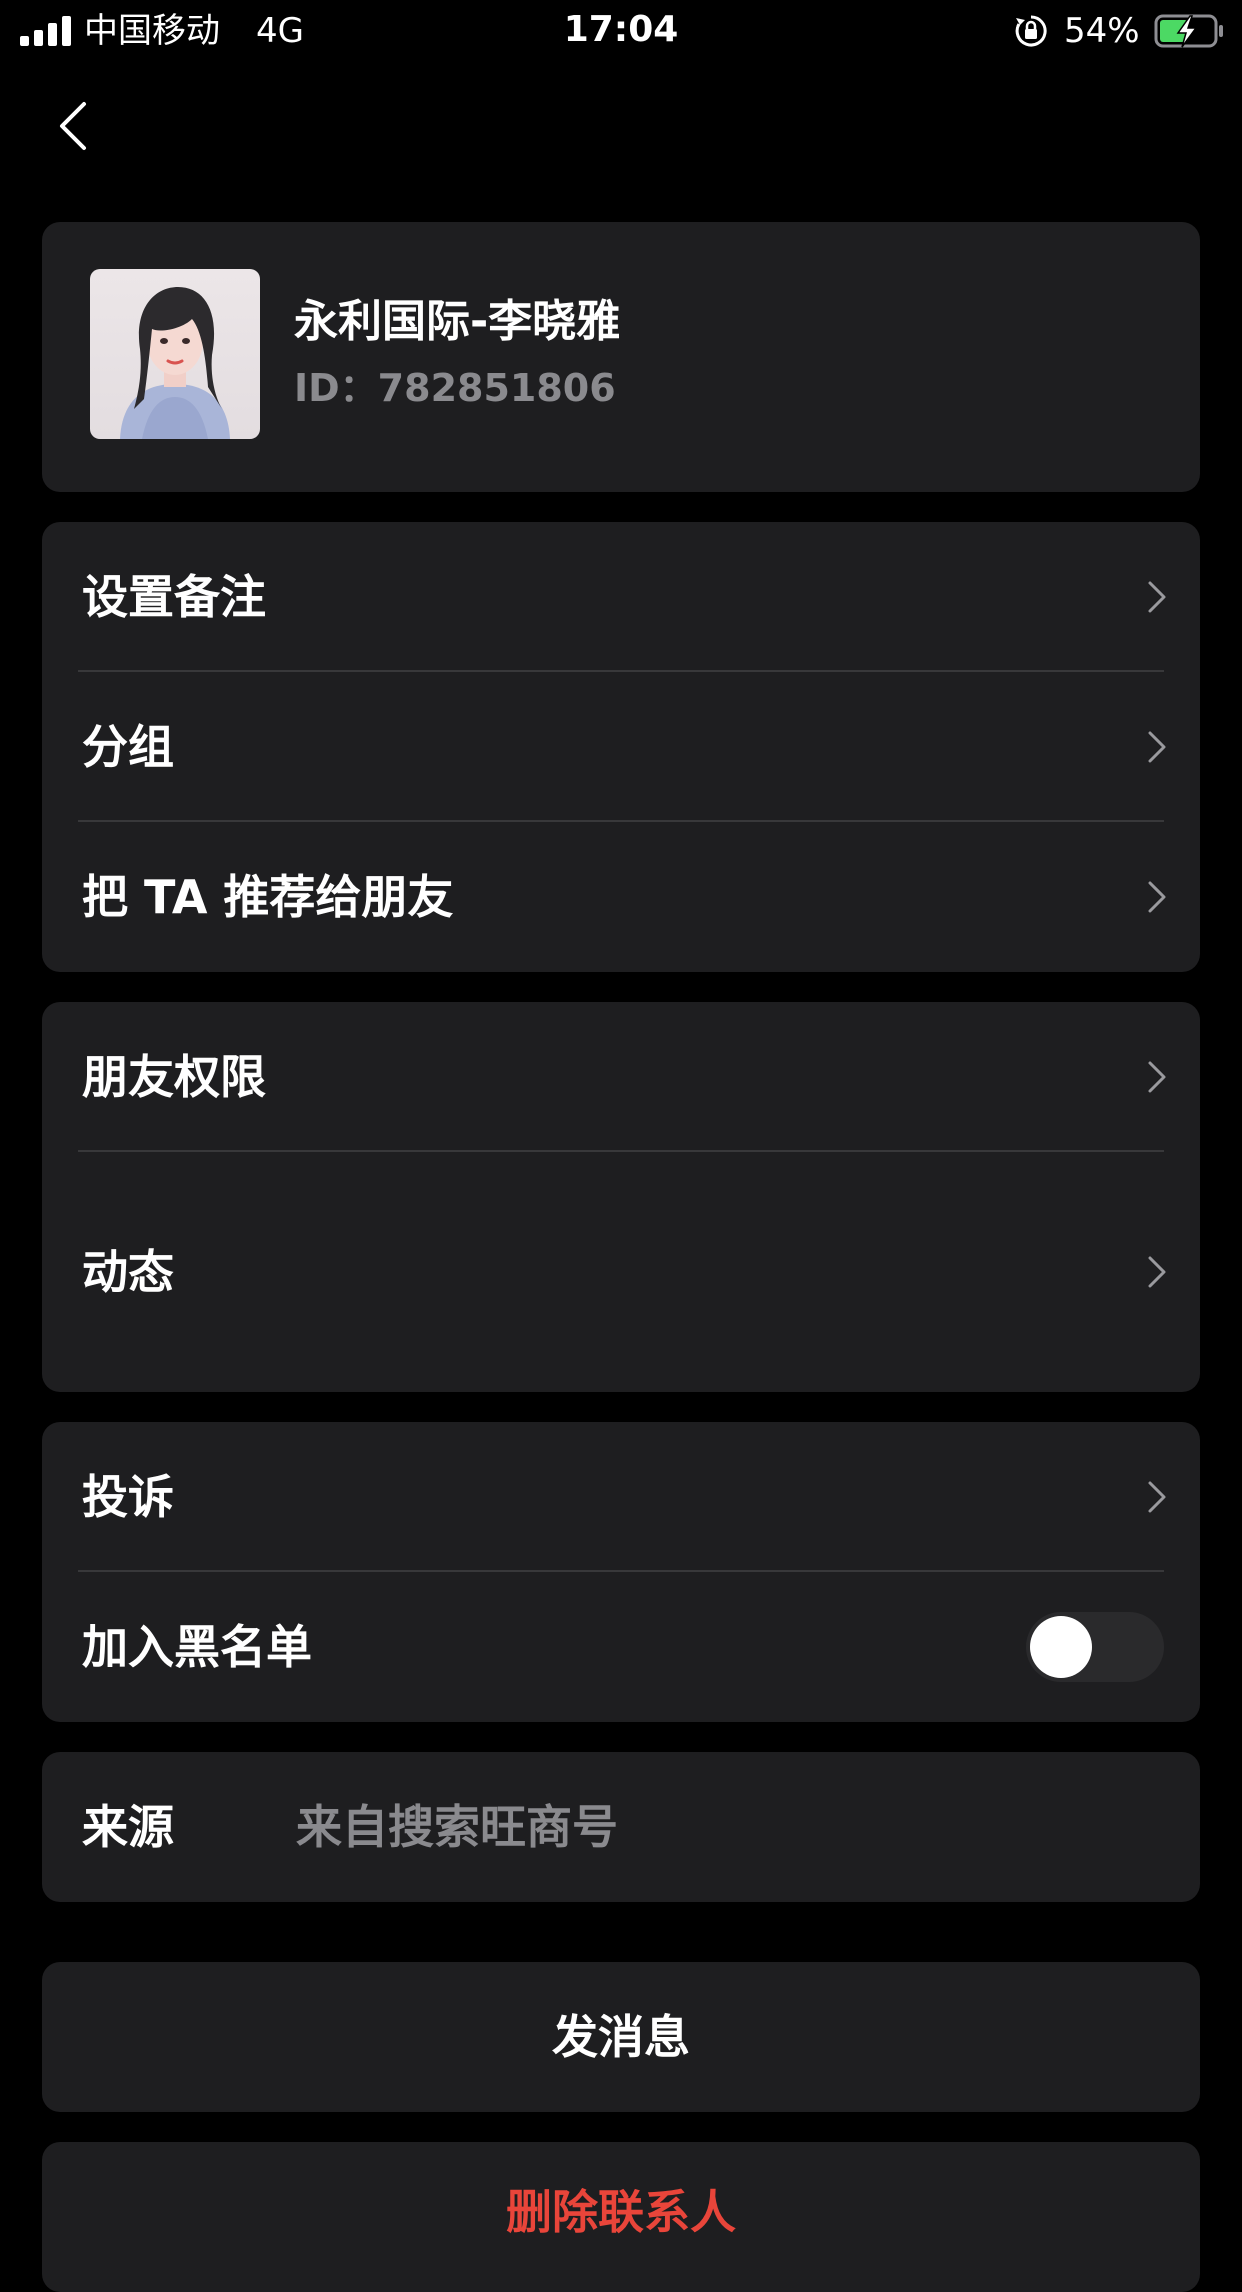 The height and width of the screenshot is (2292, 1242). I want to click on battery-percent: 54%, so click(1102, 31).